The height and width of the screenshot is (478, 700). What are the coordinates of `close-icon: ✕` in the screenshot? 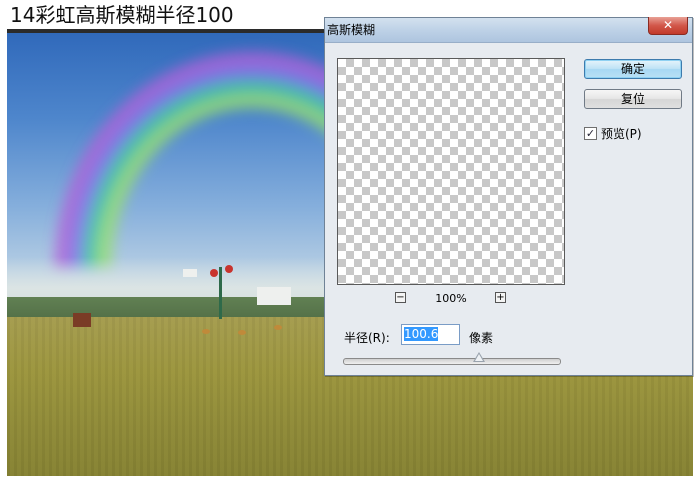 It's located at (668, 25).